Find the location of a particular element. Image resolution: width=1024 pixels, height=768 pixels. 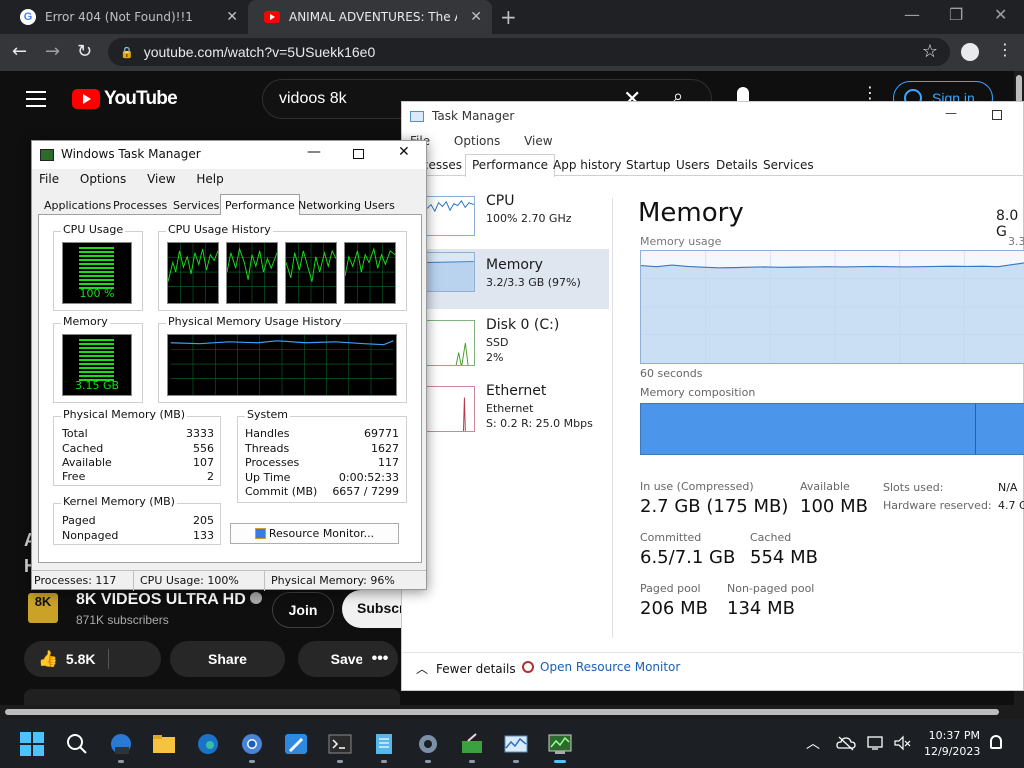

hardware-reserved-label: Hardware reserved: is located at coordinates (937, 505).